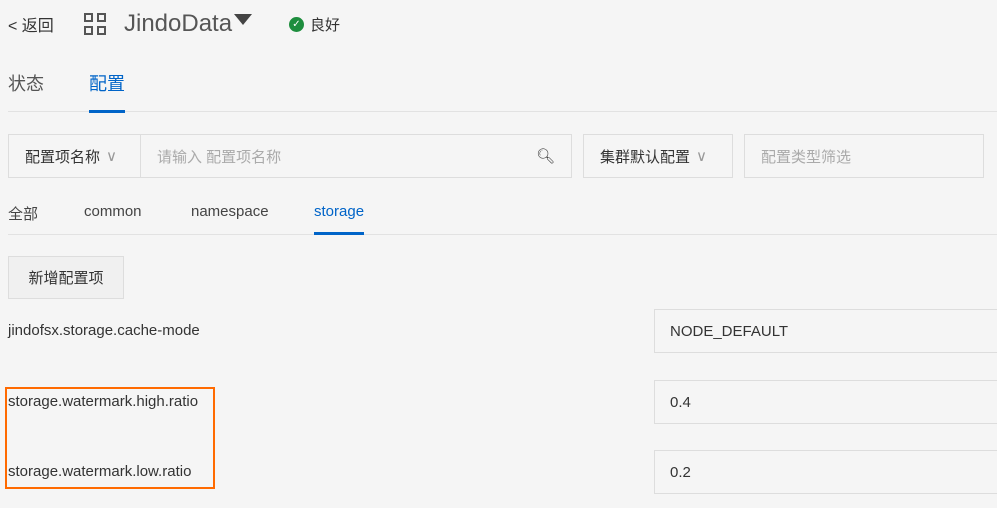 The width and height of the screenshot is (997, 508). Describe the element at coordinates (825, 331) in the screenshot. I see `config-value-input: NODE_DEFAULT` at that location.